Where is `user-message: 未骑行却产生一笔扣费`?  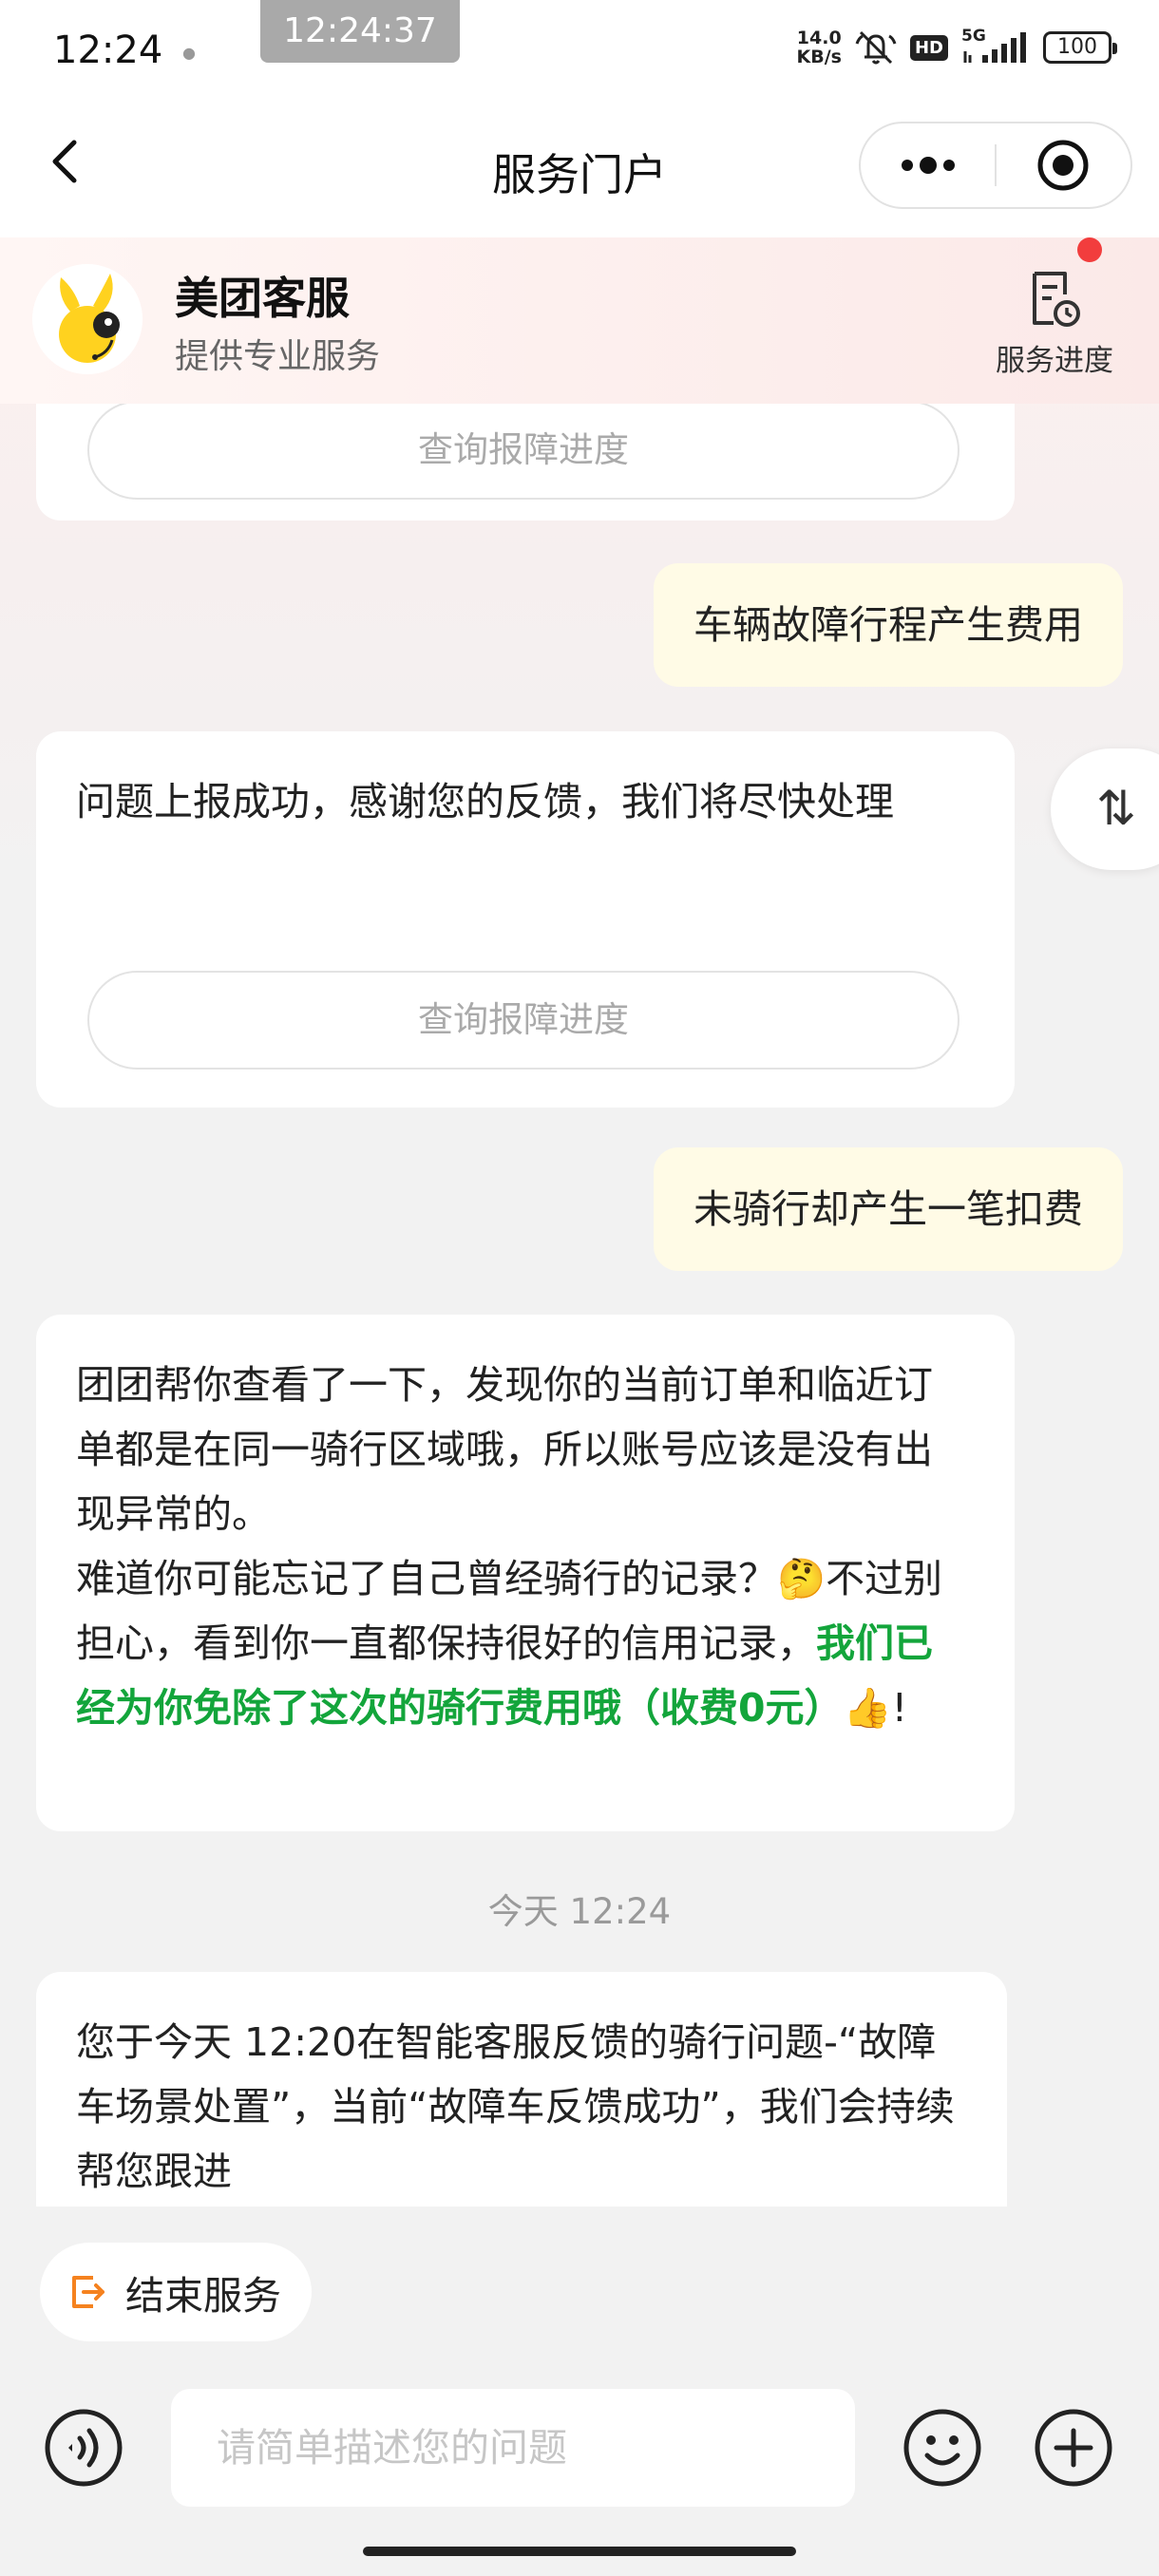 user-message: 未骑行却产生一笔扣费 is located at coordinates (888, 1209).